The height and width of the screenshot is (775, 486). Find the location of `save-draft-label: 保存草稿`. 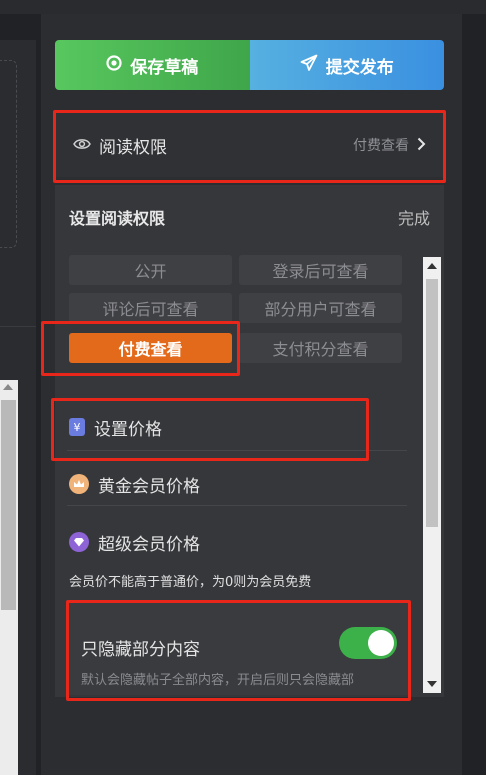

save-draft-label: 保存草稿 is located at coordinates (164, 67).